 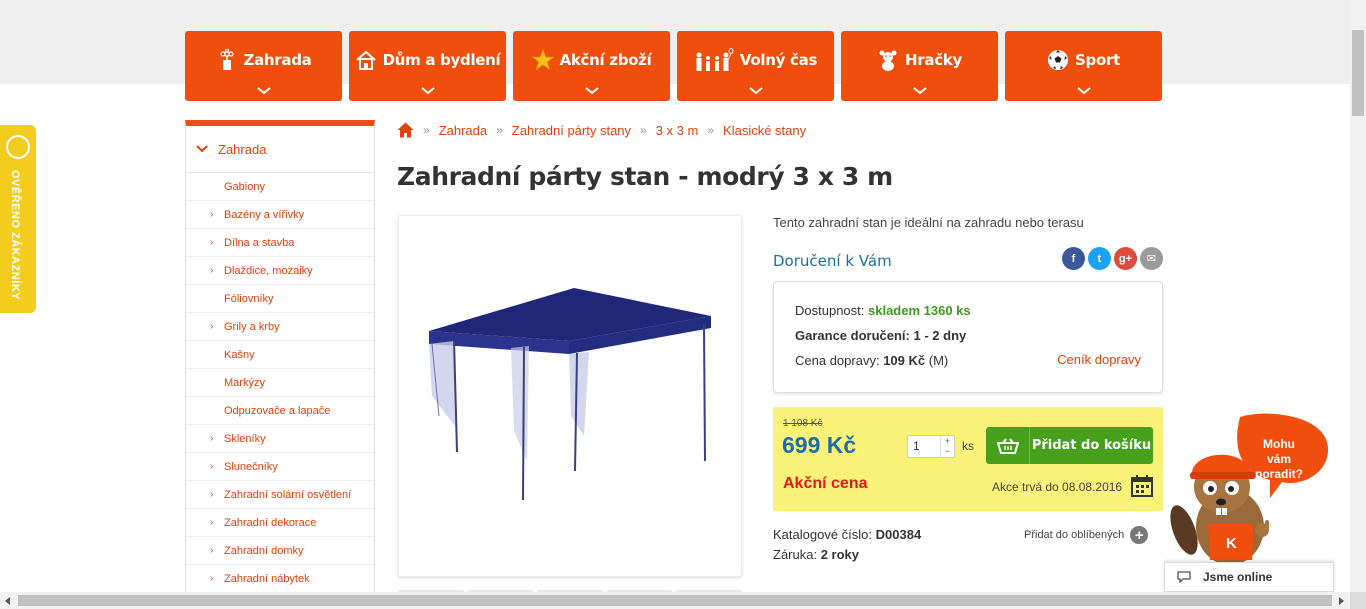 I want to click on shipping-label: Cena dopravy:, so click(x=837, y=360).